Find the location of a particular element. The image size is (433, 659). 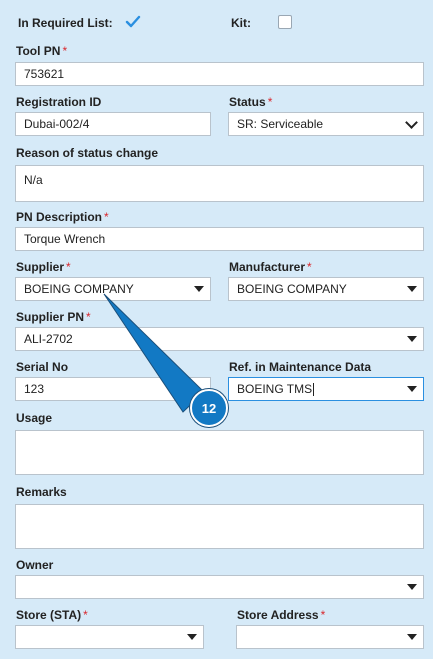

supplier-pn-select: ALI-2702 is located at coordinates (219, 339).